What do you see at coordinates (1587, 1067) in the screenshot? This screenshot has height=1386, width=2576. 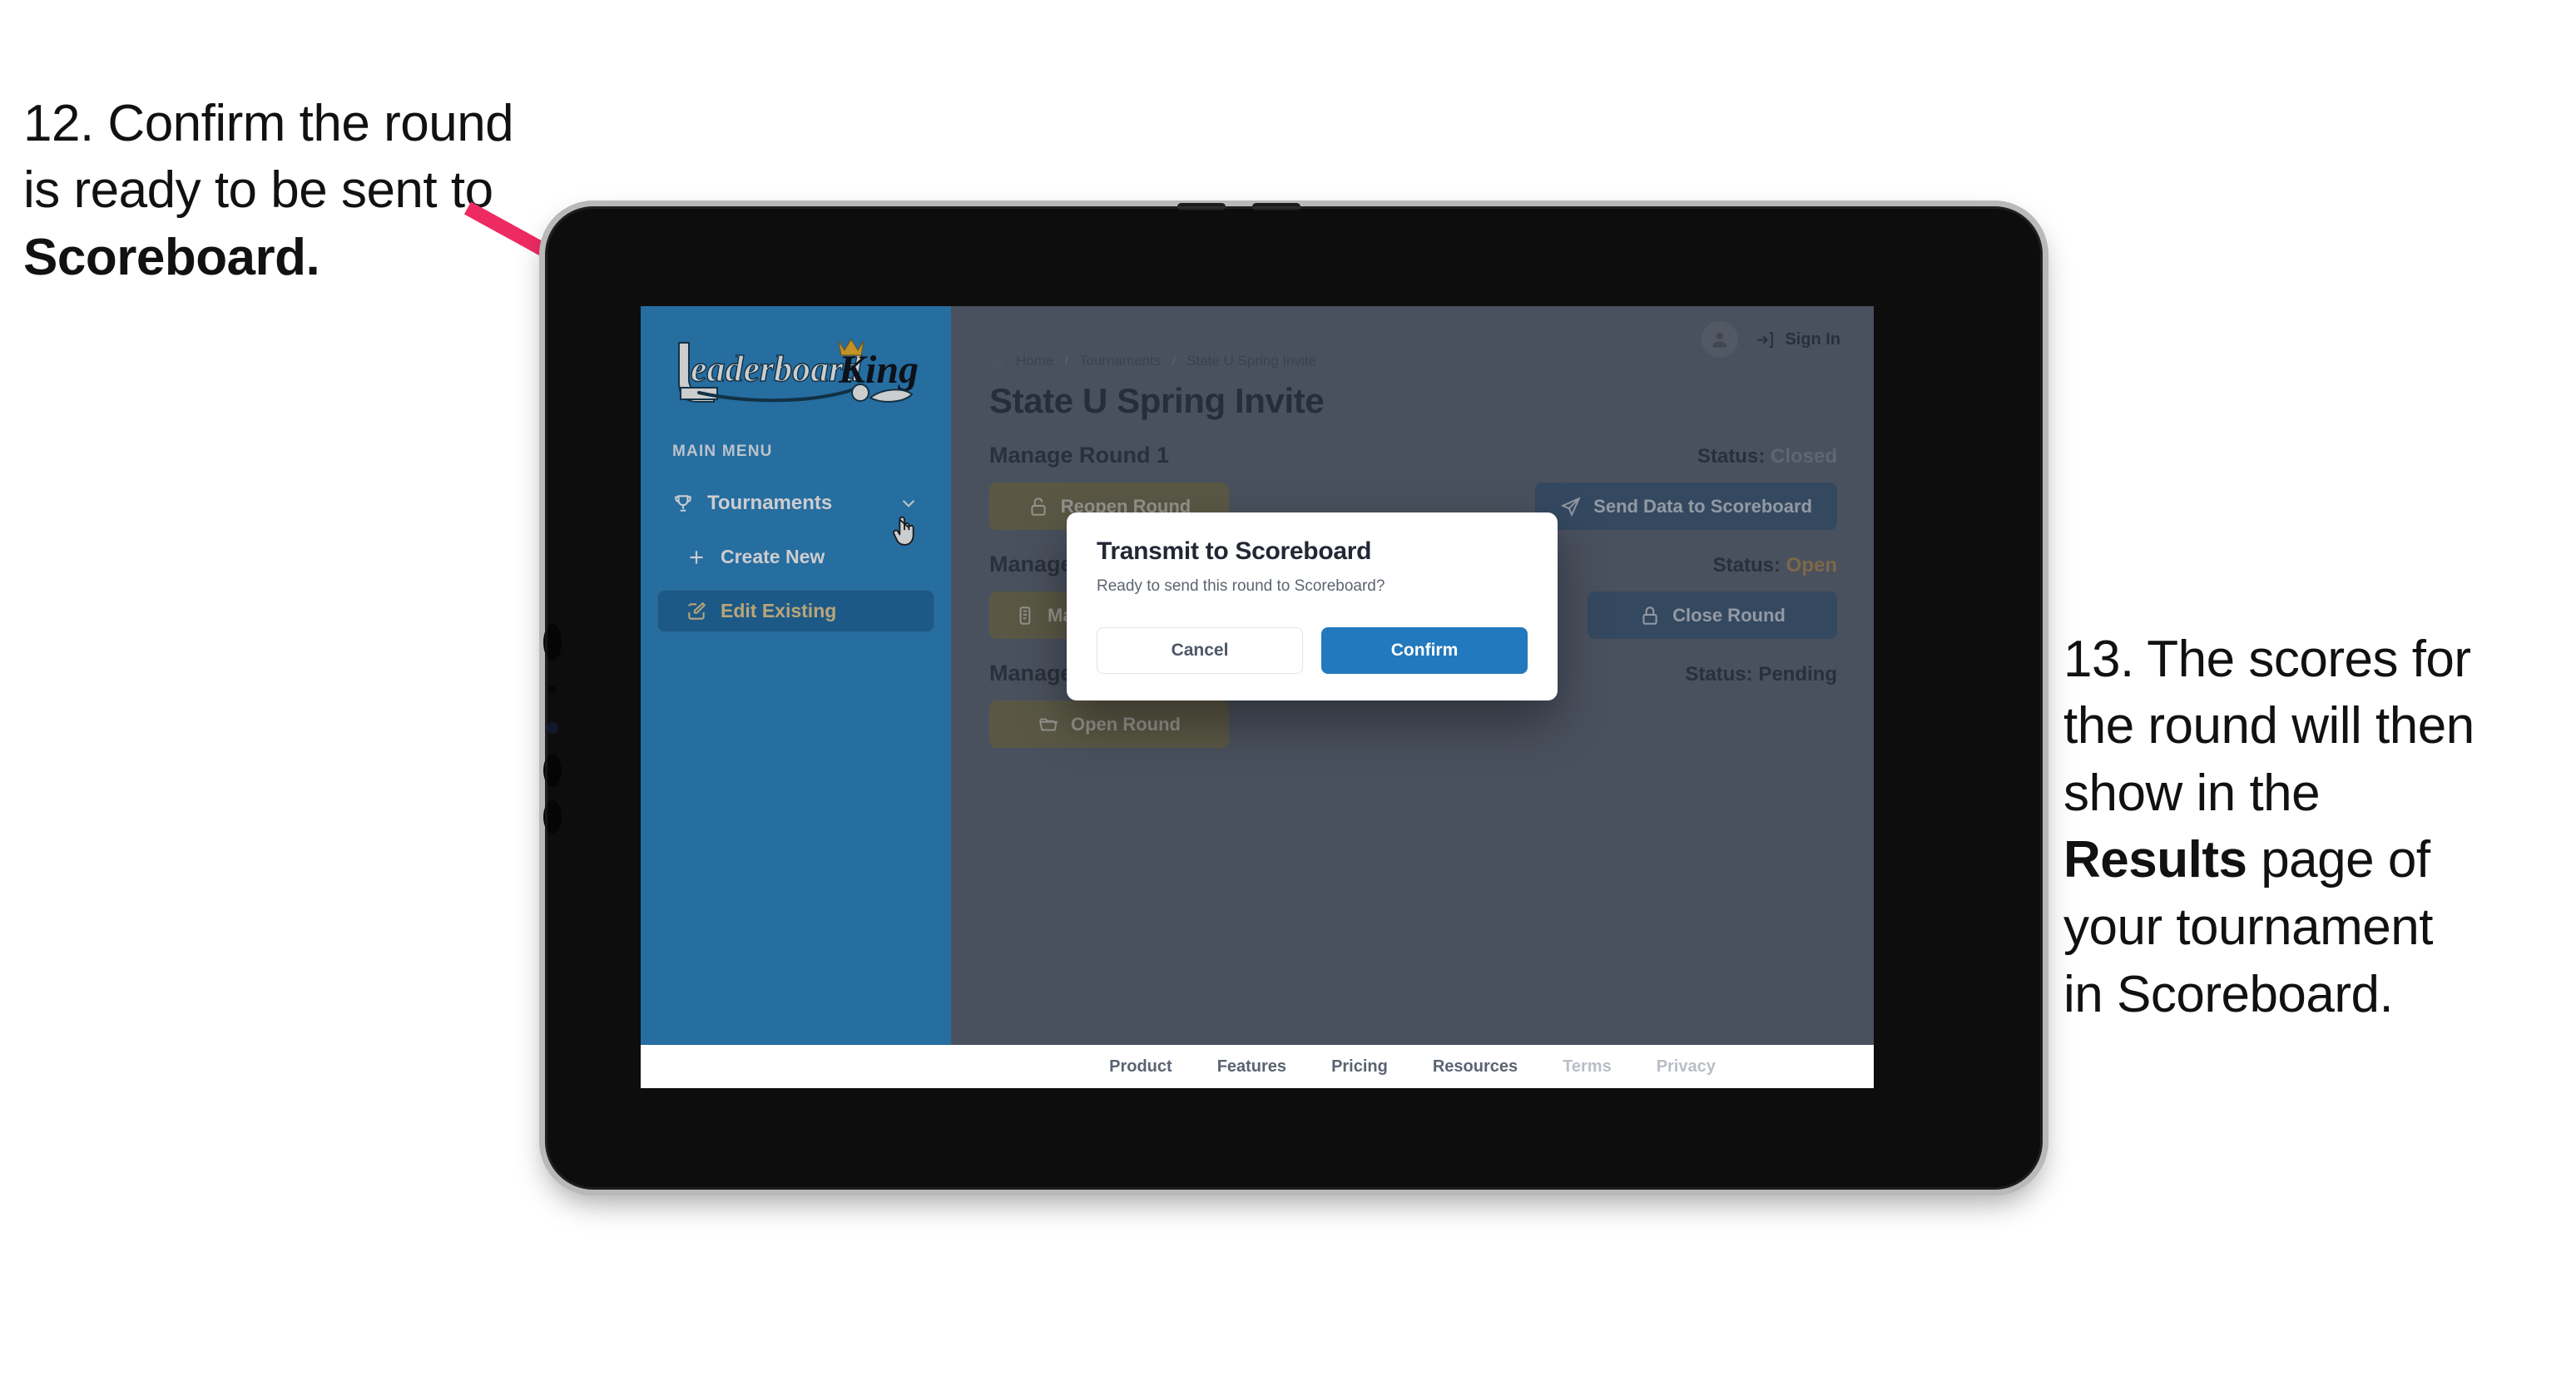 I see `footer-link-terms: Terms` at bounding box center [1587, 1067].